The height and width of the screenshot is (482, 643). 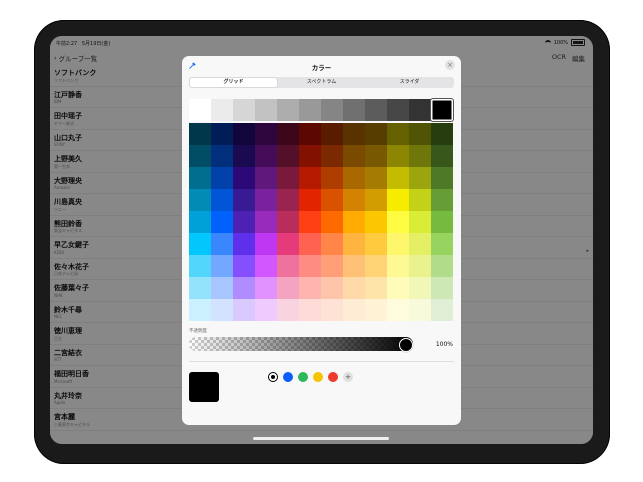 I want to click on close-button: ×, so click(x=450, y=65).